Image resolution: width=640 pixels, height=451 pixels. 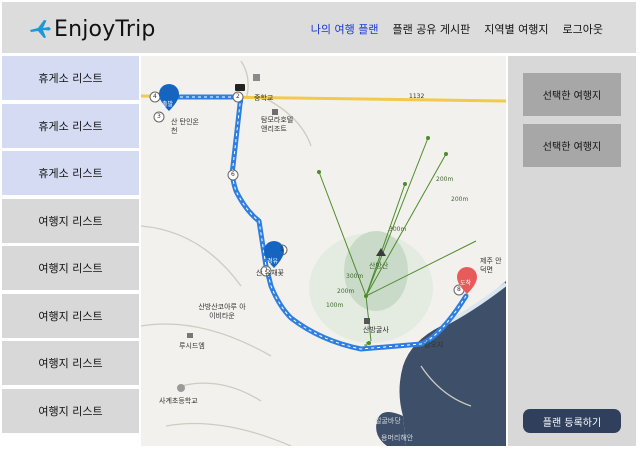 What do you see at coordinates (159, 116) in the screenshot?
I see `route-number: 3` at bounding box center [159, 116].